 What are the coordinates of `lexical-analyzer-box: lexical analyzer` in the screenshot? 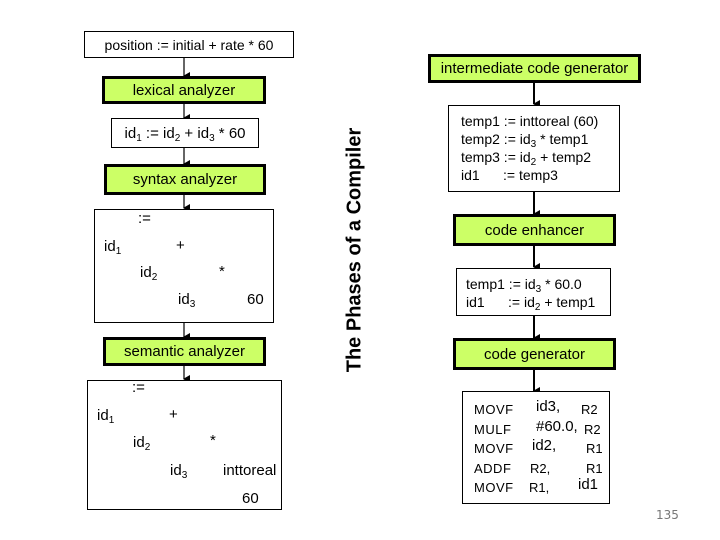 It's located at (184, 90).